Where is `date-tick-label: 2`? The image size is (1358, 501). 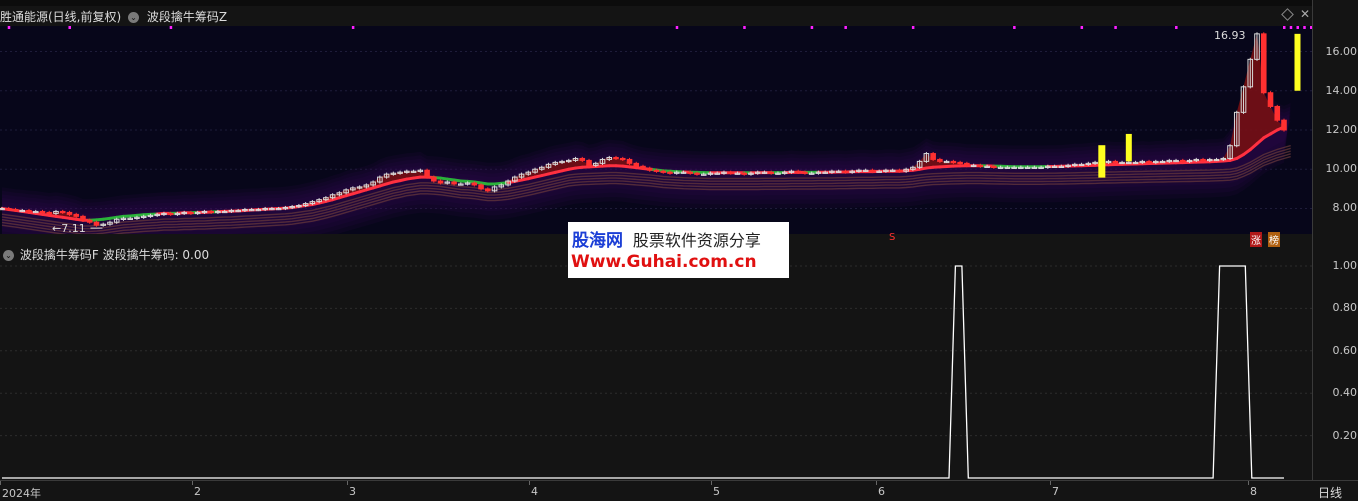 date-tick-label: 2 is located at coordinates (197, 491).